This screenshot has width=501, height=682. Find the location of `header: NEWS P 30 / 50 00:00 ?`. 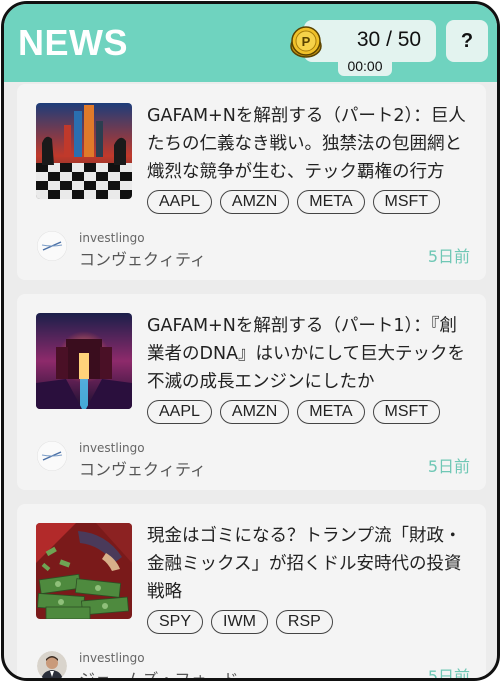

header: NEWS P 30 / 50 00:00 ? is located at coordinates (250, 43).